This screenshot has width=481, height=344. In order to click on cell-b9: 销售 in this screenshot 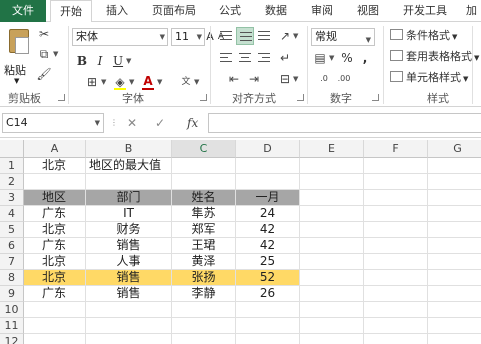, I will do `click(129, 294)`.